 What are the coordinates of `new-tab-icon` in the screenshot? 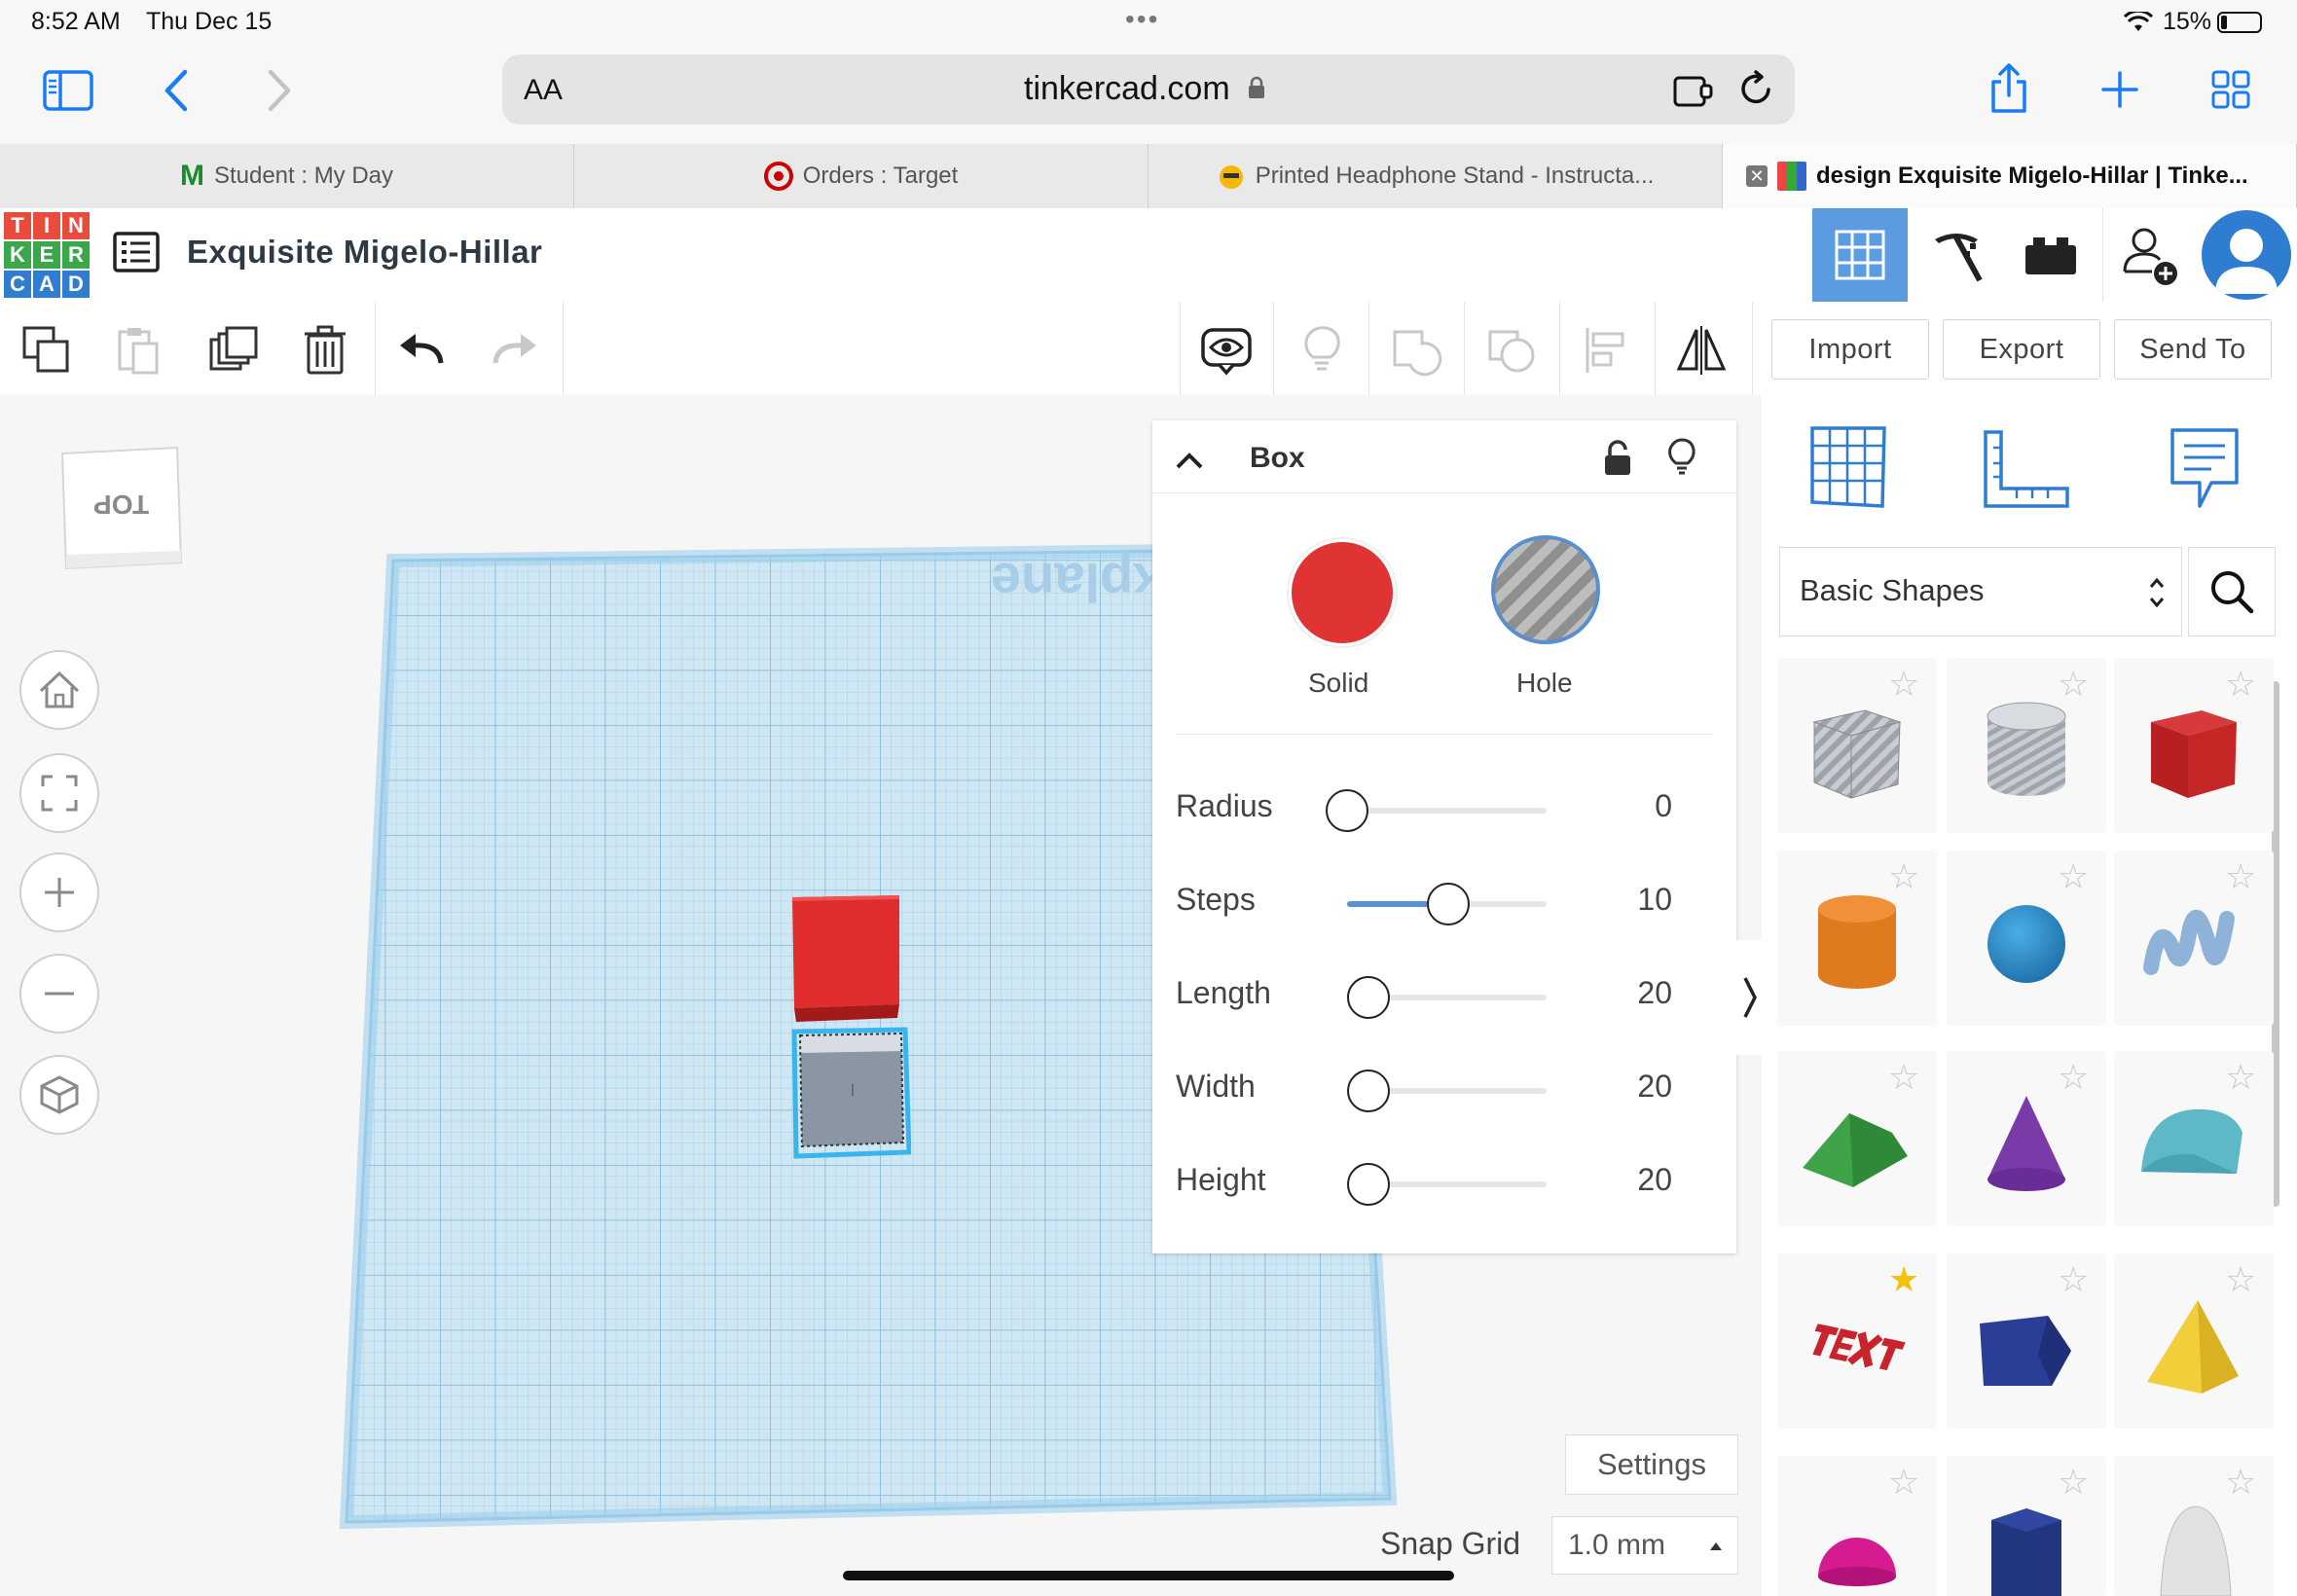 It's located at (2119, 89).